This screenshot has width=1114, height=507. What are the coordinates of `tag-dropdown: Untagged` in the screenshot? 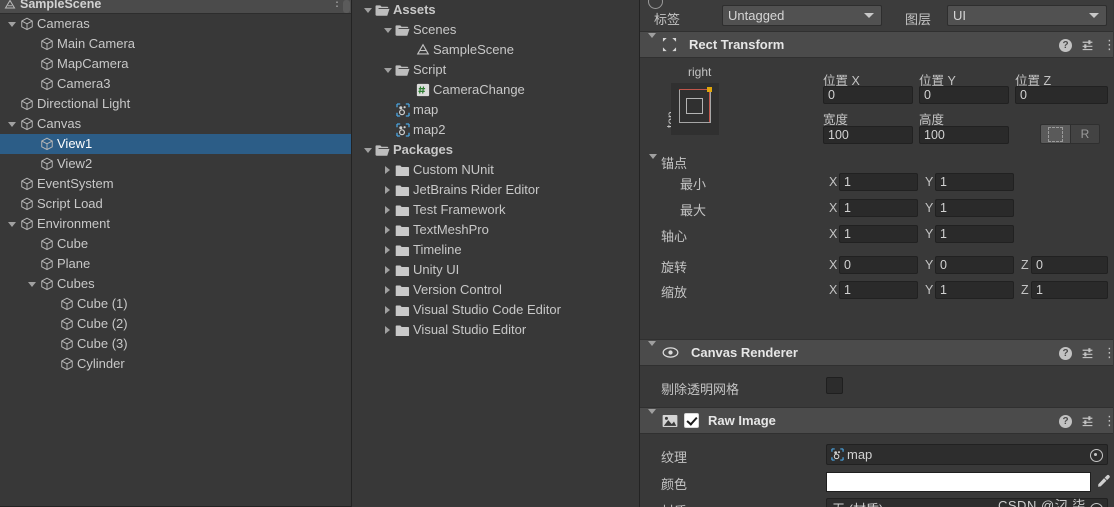 It's located at (802, 15).